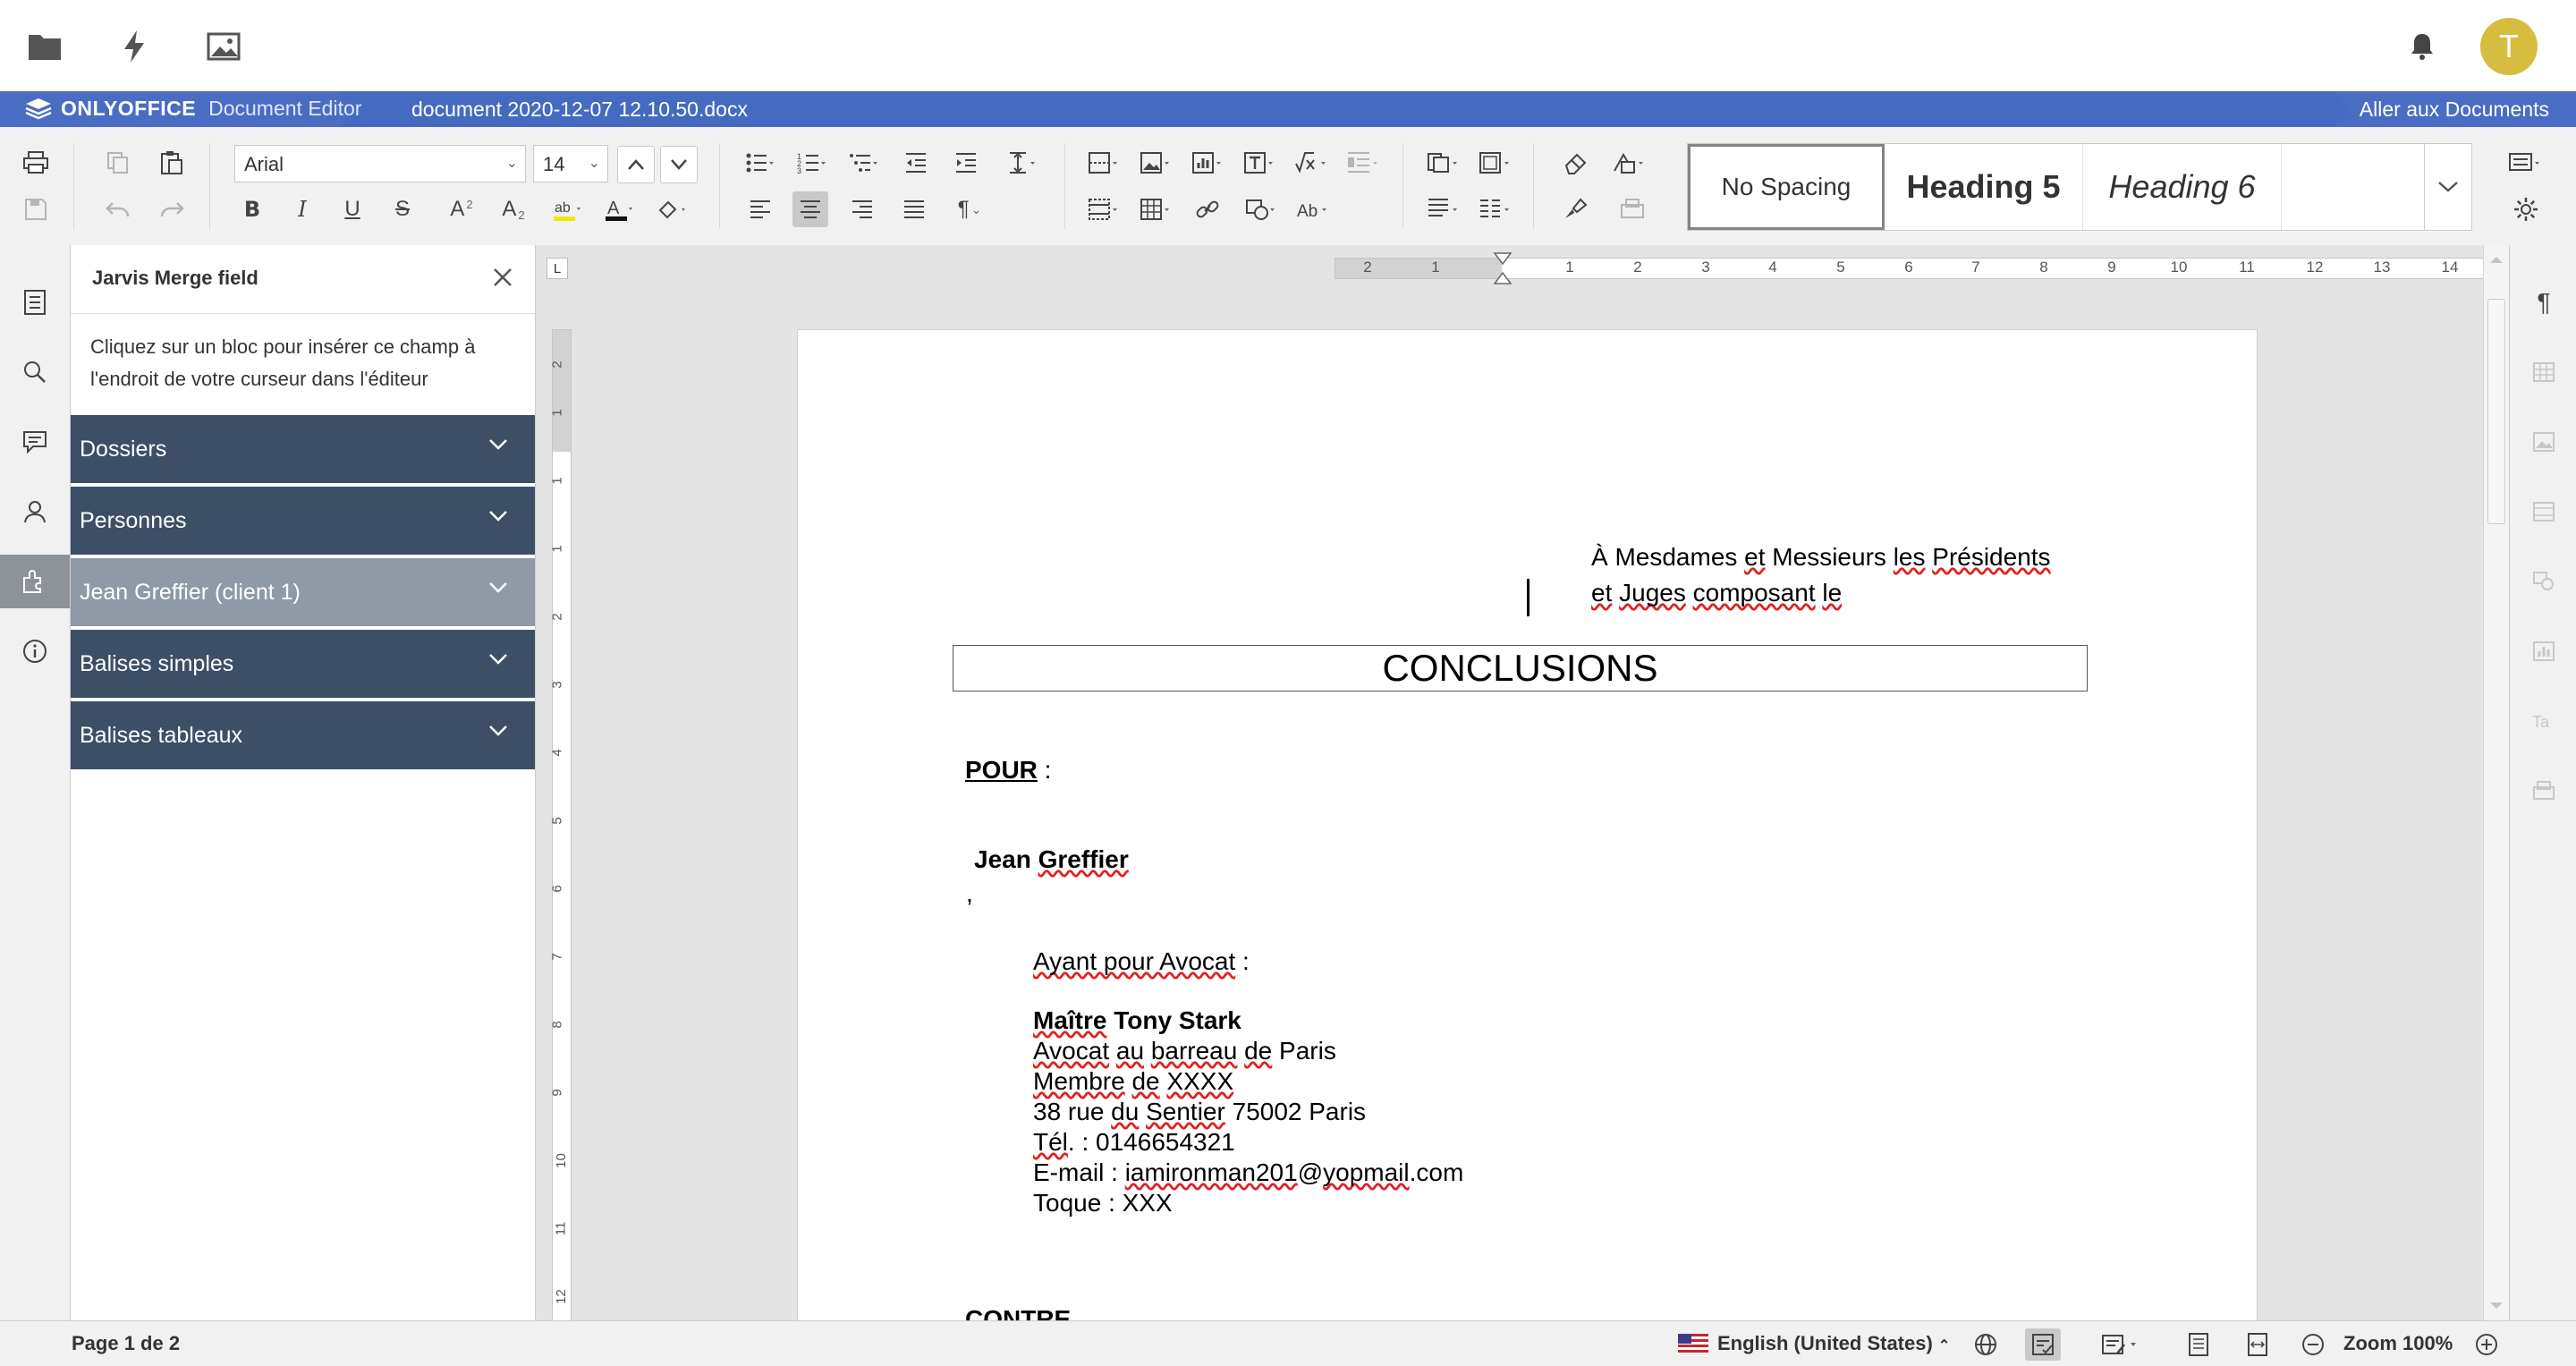  What do you see at coordinates (567, 209) in the screenshot?
I see `highlight-color-button: ab` at bounding box center [567, 209].